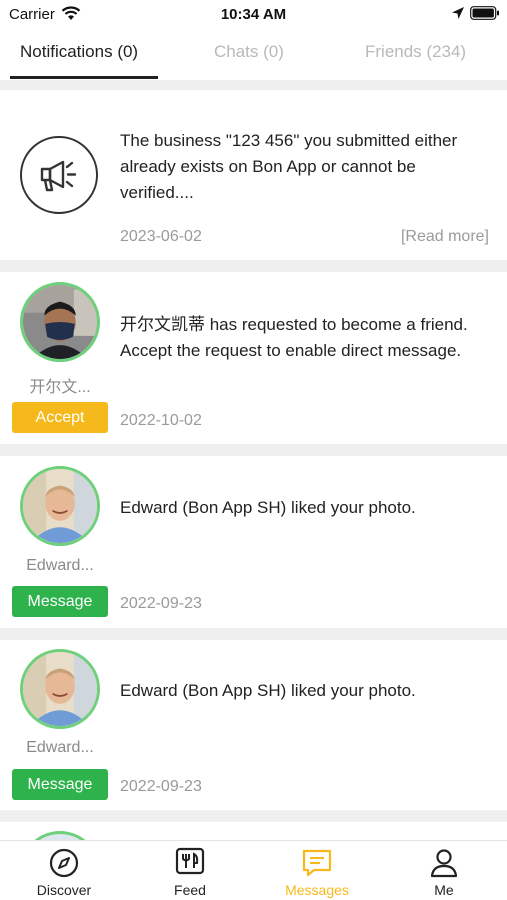 The height and width of the screenshot is (900, 507). I want to click on fork-knife-icon, so click(190, 861).